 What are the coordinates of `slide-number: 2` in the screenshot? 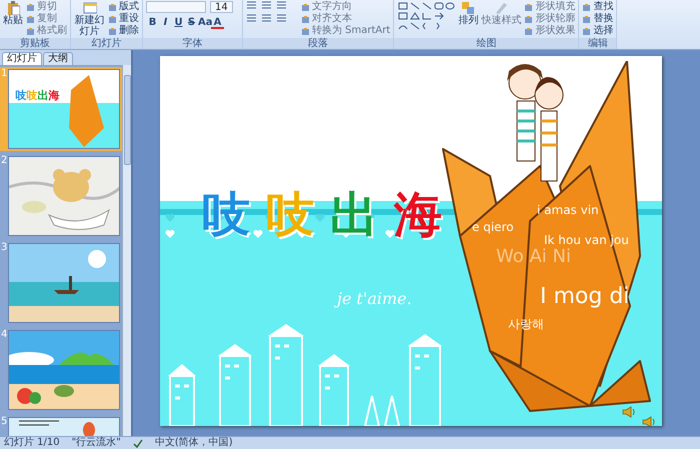 It's located at (4, 162).